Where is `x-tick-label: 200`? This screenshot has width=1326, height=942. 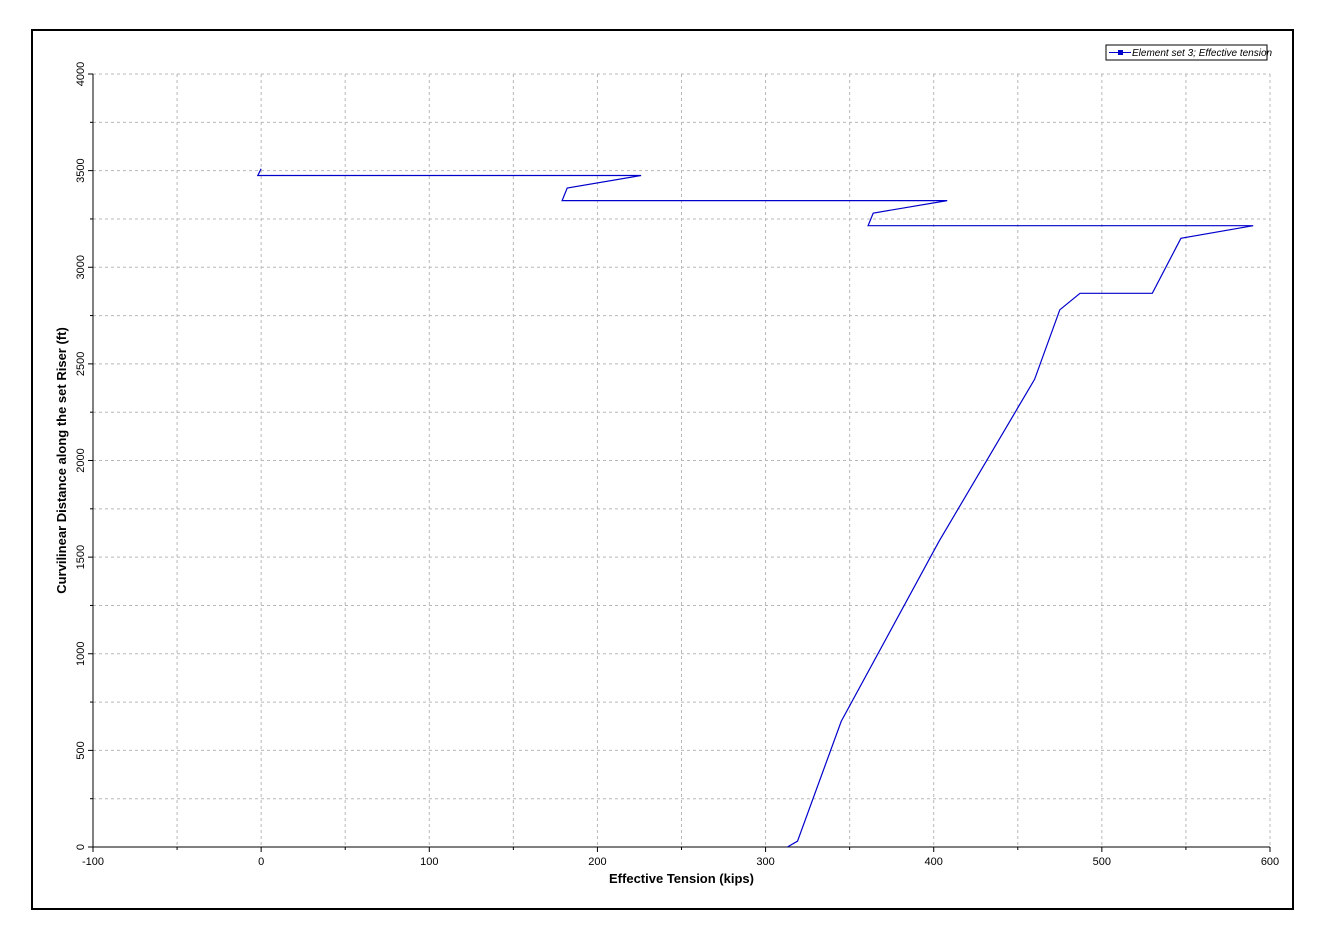
x-tick-label: 200 is located at coordinates (597, 862).